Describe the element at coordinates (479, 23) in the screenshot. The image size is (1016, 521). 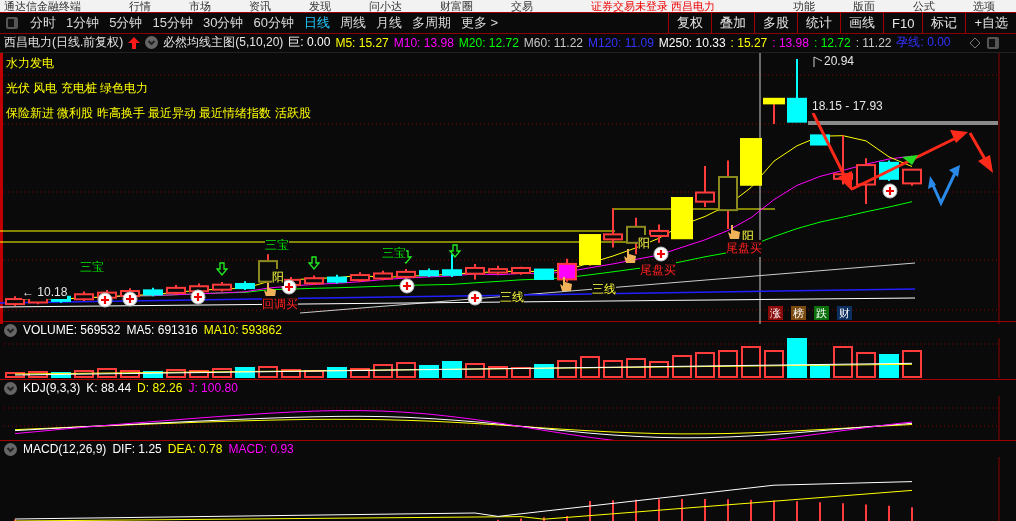
I see `period-tab: 更多 >` at that location.